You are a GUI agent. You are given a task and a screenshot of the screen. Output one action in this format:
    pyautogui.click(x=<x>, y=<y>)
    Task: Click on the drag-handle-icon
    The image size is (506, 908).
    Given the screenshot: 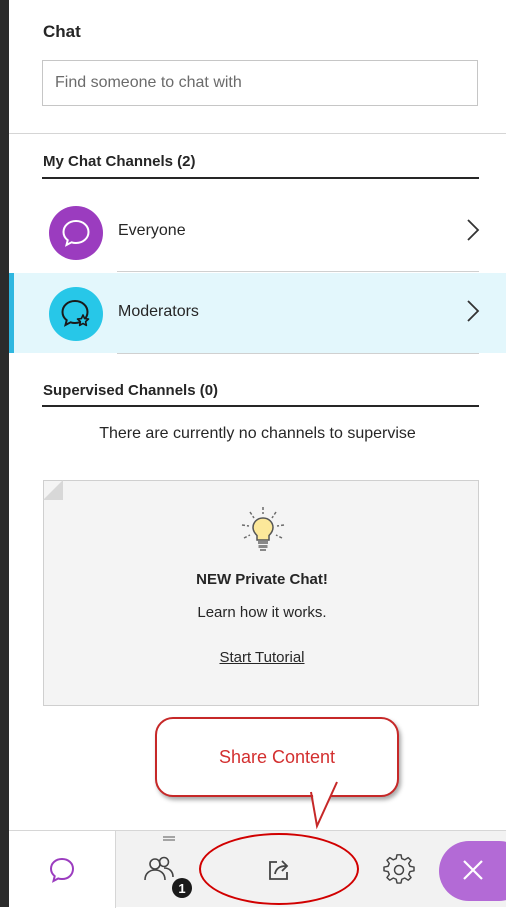 What is the action you would take?
    pyautogui.click(x=169, y=839)
    